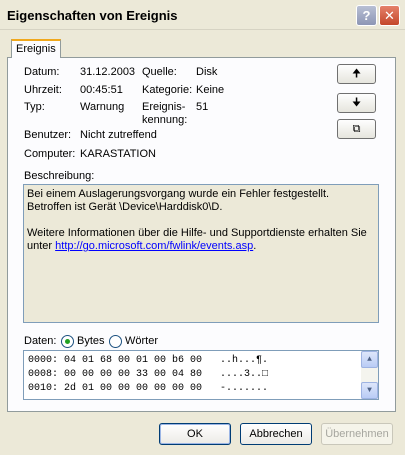 The width and height of the screenshot is (405, 455). What do you see at coordinates (43, 90) in the screenshot?
I see `uhrzeit-label: Uhrzeit:` at bounding box center [43, 90].